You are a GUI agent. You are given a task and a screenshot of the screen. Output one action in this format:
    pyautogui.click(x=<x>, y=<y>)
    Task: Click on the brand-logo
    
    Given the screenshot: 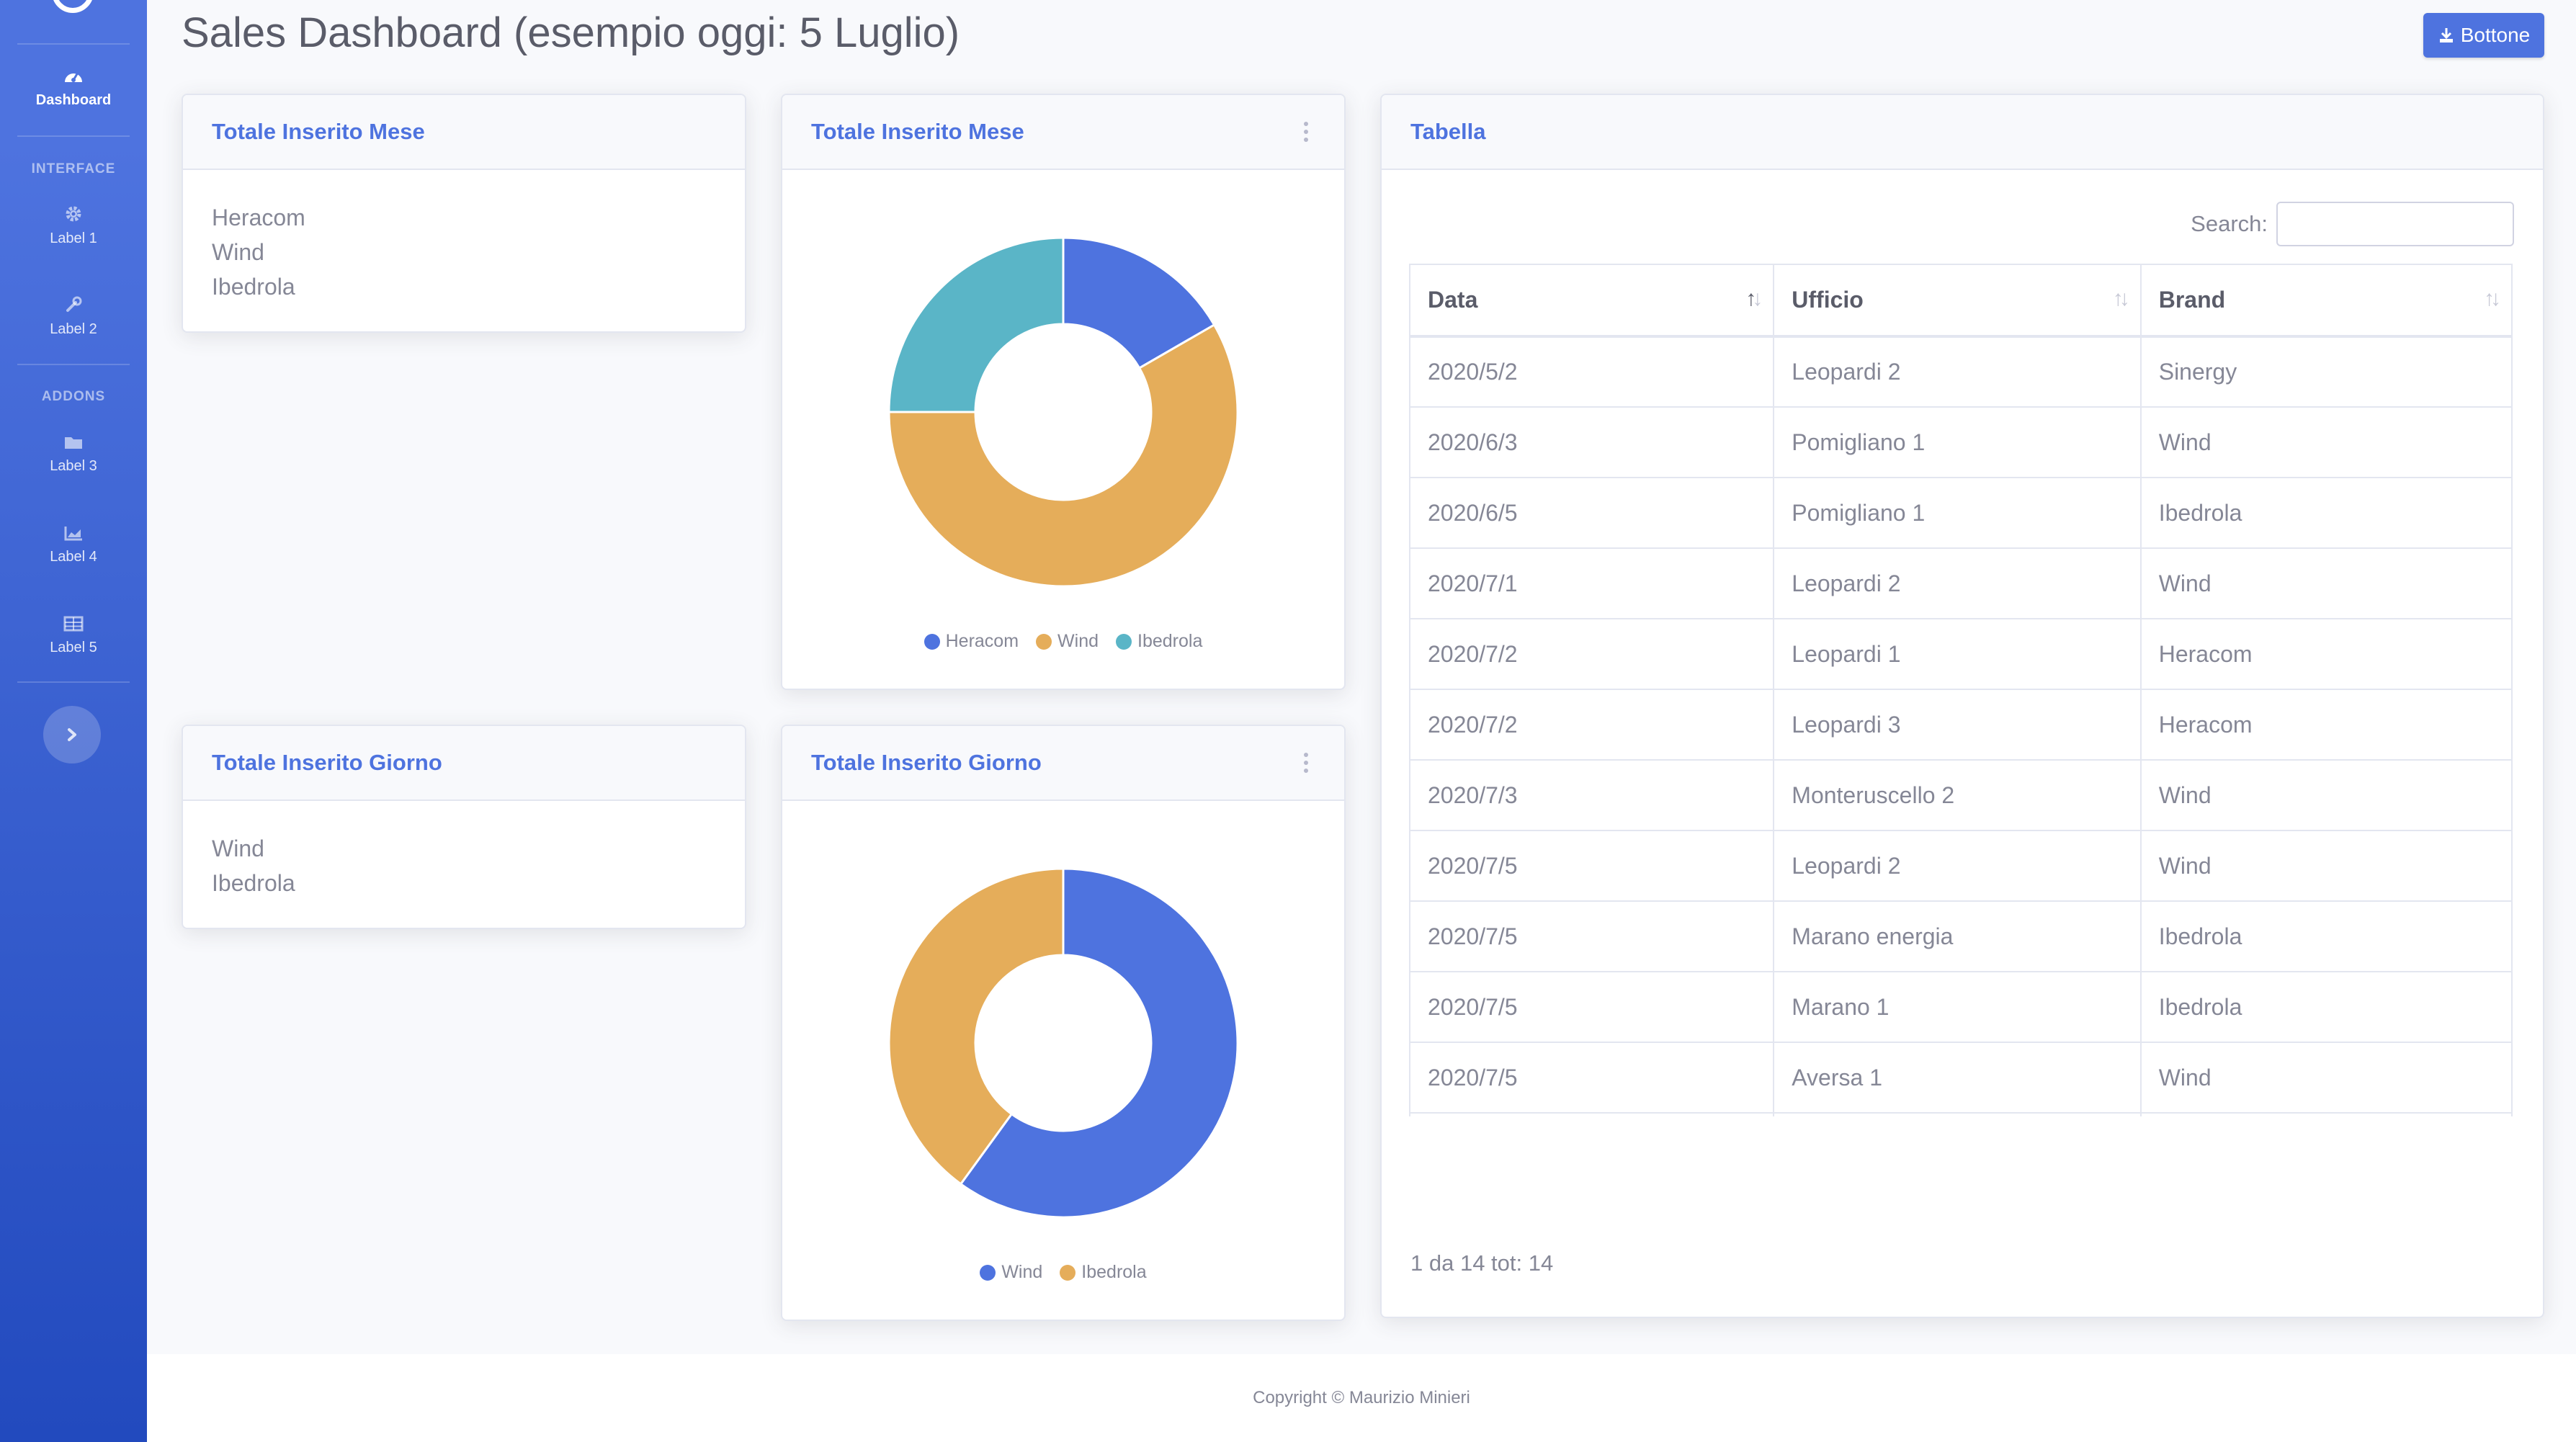 What is the action you would take?
    pyautogui.click(x=73, y=7)
    